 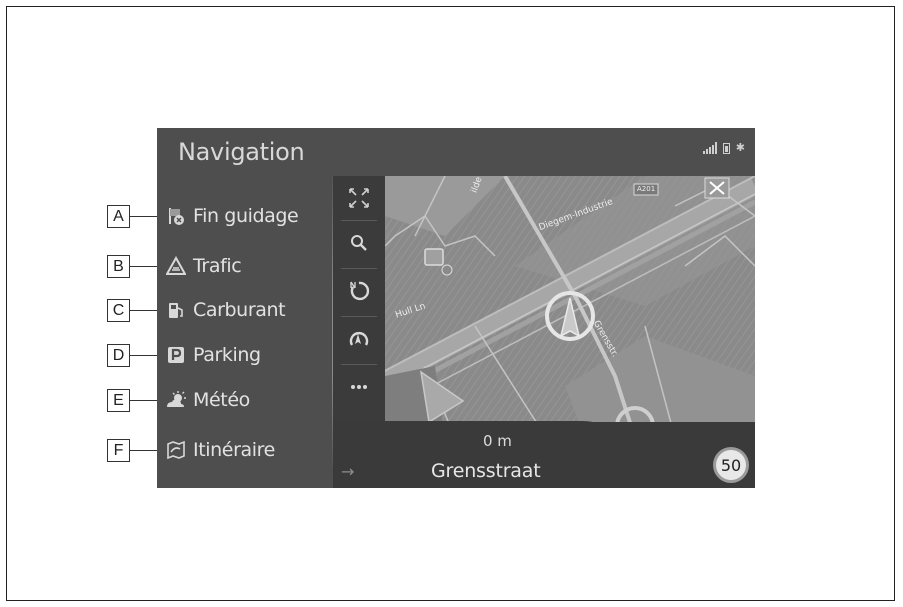 What do you see at coordinates (176, 355) in the screenshot?
I see `parking-icon` at bounding box center [176, 355].